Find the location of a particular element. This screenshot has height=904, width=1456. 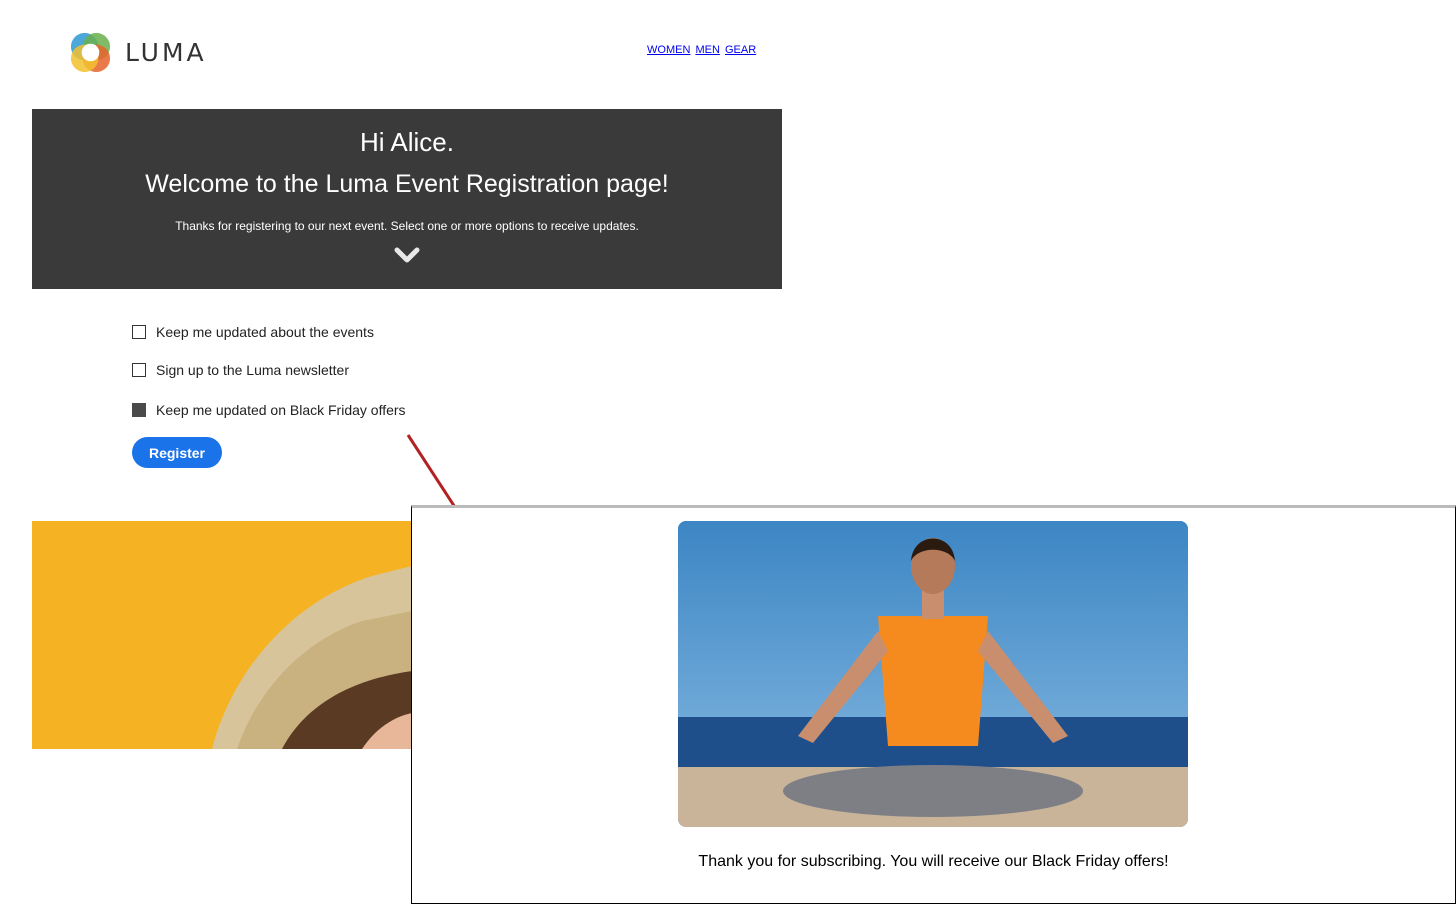

register-button: Register is located at coordinates (177, 452).